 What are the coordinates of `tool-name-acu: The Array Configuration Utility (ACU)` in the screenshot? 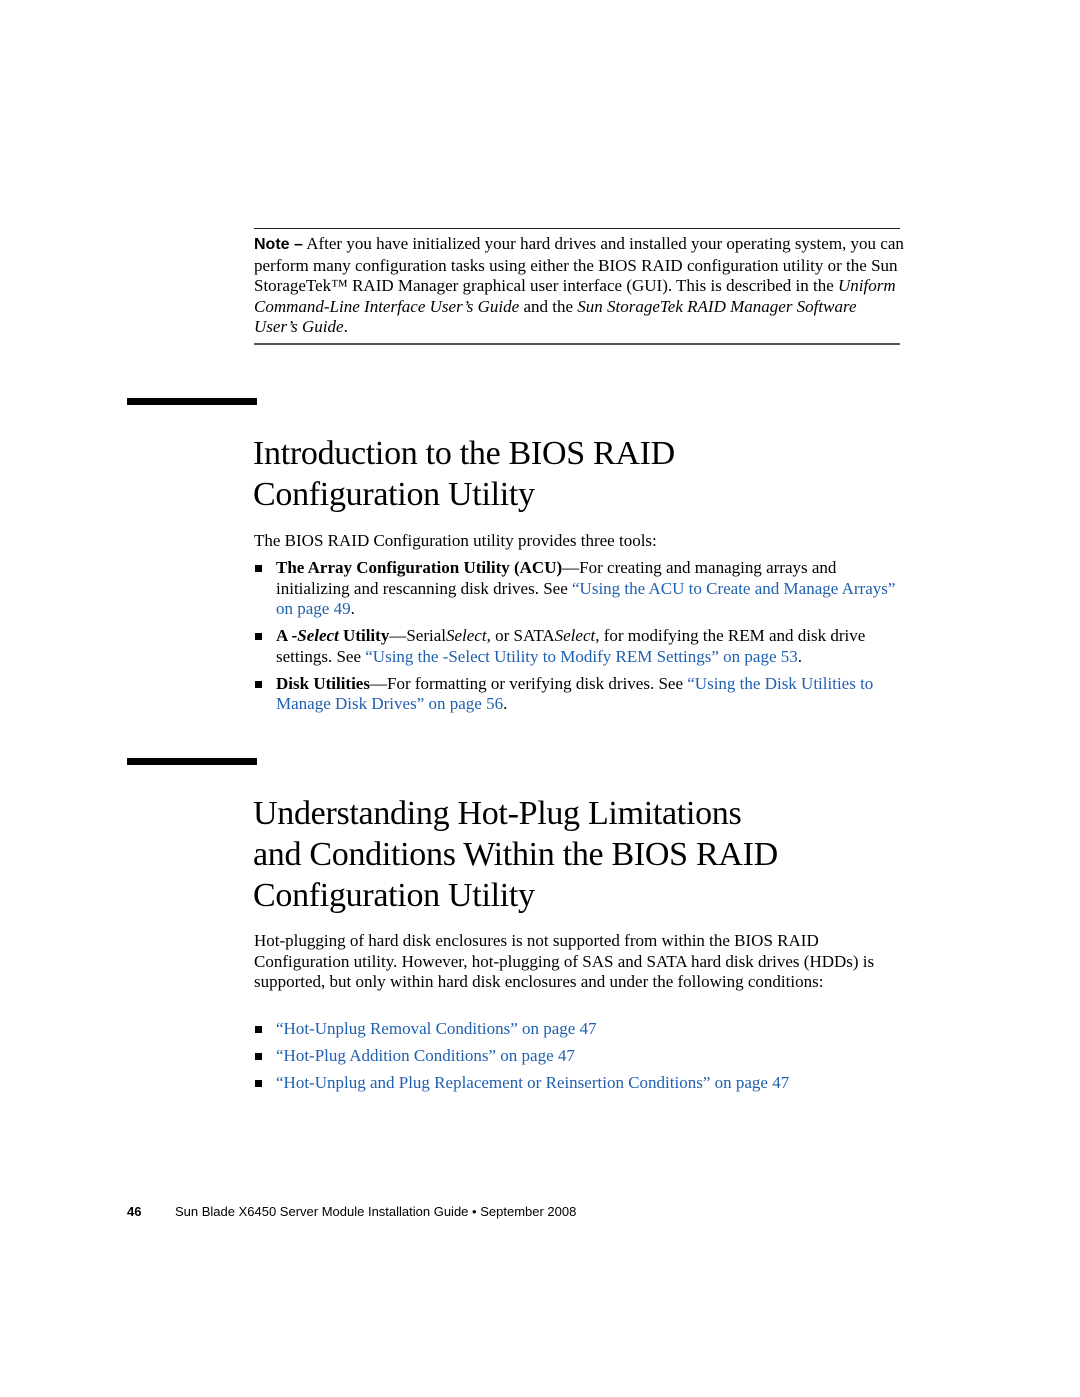 It's located at (419, 567).